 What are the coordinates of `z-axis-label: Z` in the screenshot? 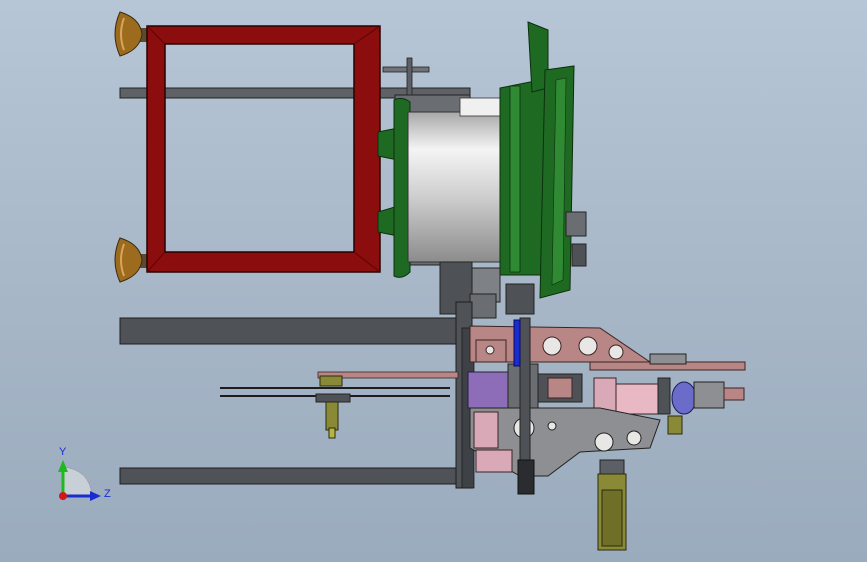 It's located at (107, 494).